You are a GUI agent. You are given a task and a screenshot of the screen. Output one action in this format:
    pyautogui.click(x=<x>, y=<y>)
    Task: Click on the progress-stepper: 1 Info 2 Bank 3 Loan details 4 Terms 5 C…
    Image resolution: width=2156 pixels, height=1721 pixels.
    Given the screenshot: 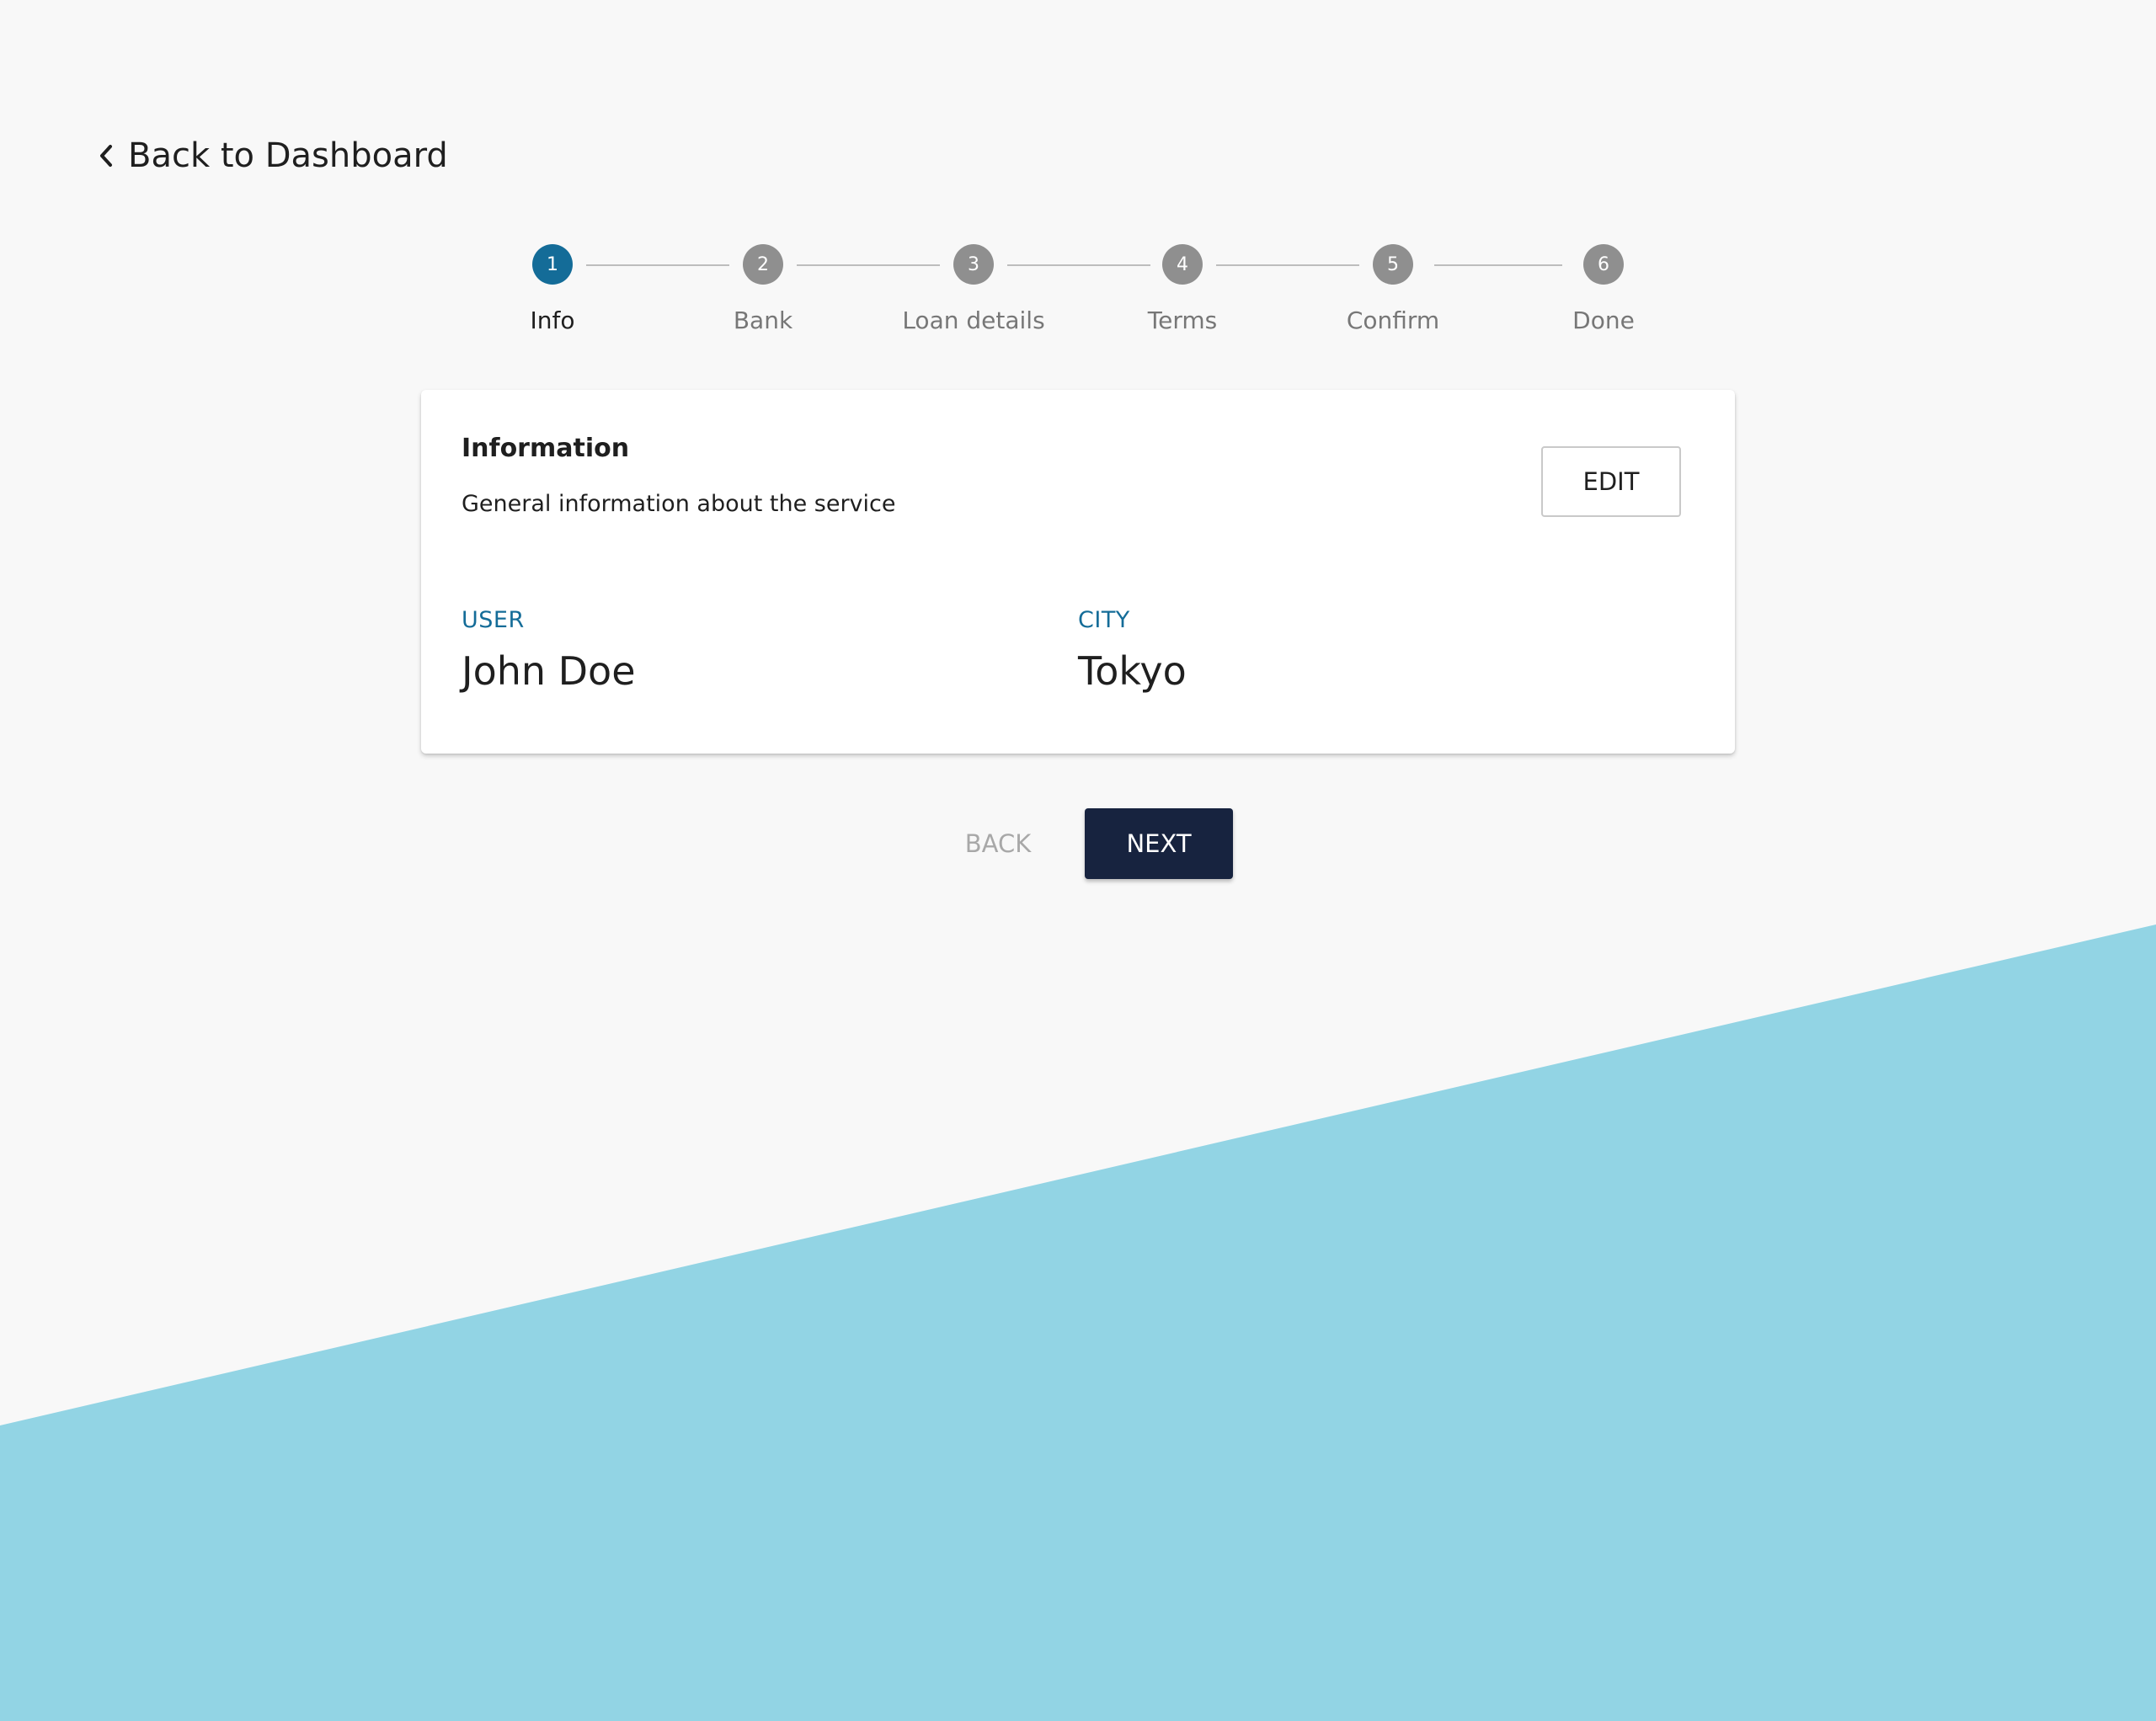 What is the action you would take?
    pyautogui.click(x=1078, y=303)
    